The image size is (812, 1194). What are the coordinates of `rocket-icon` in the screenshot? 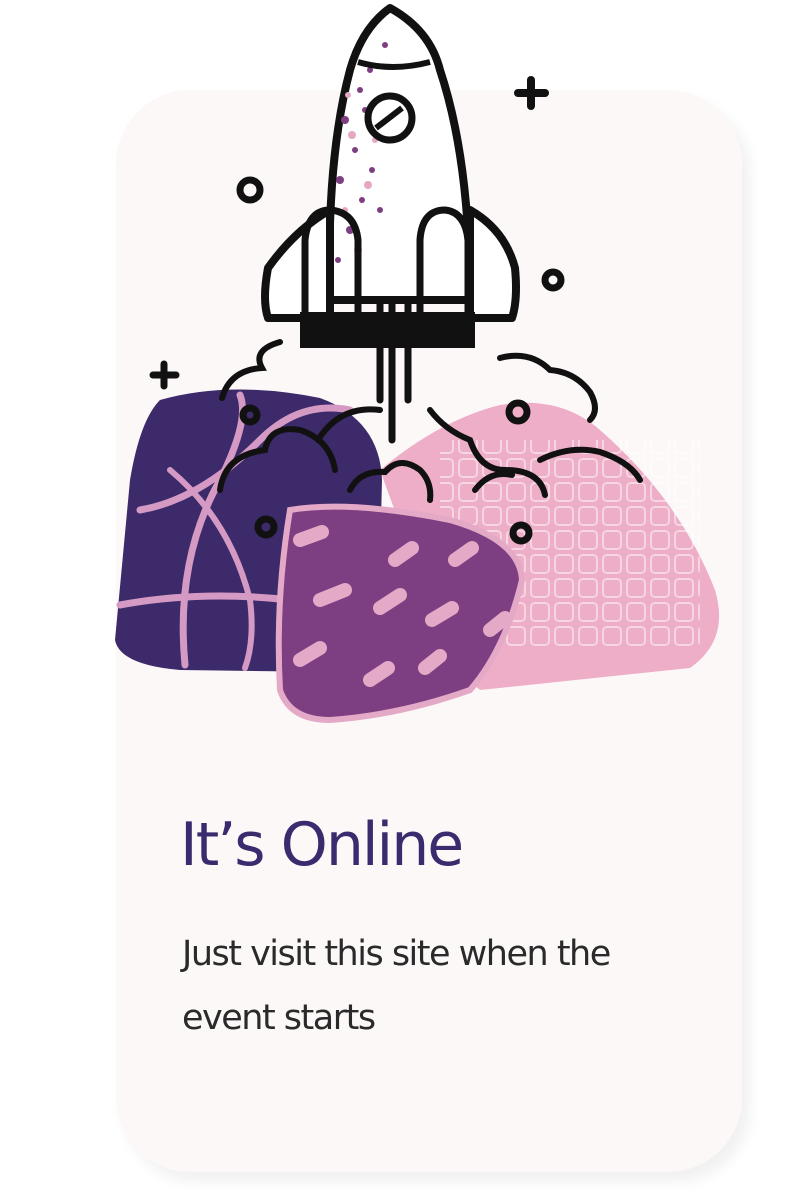 It's located at (390, 224).